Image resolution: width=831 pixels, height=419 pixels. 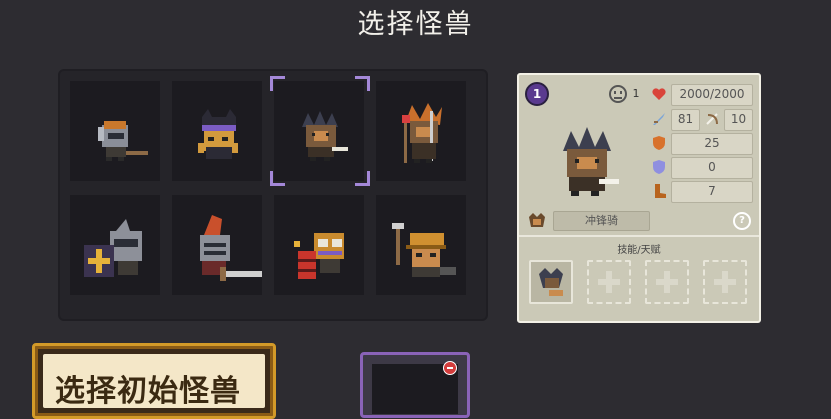 I want to click on shaman-boar-sprite, so click(x=422, y=133).